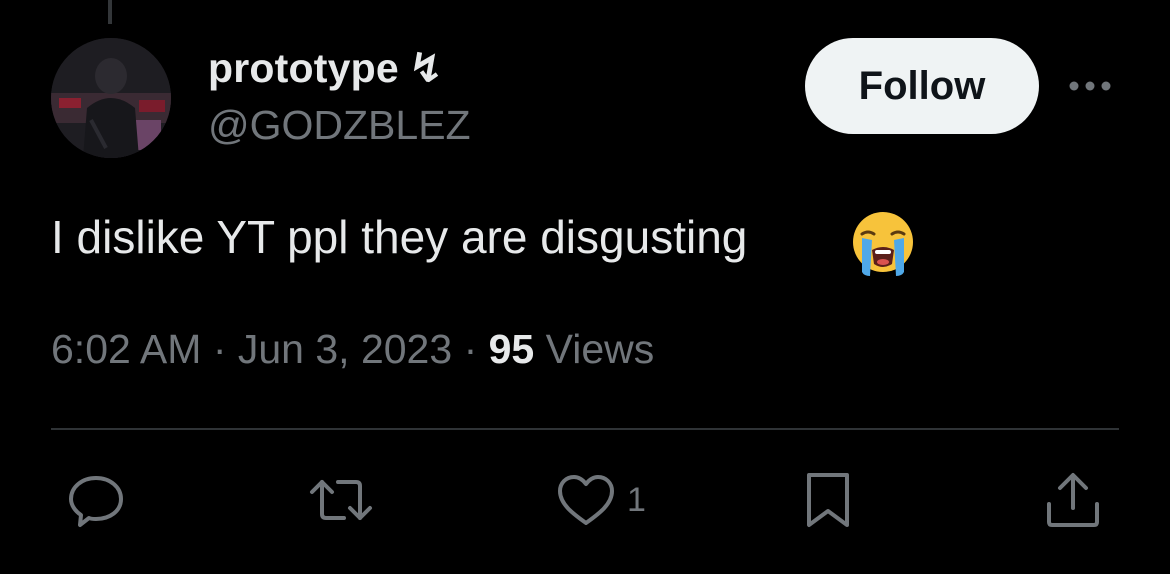  What do you see at coordinates (1090, 86) in the screenshot?
I see `more-options-icon` at bounding box center [1090, 86].